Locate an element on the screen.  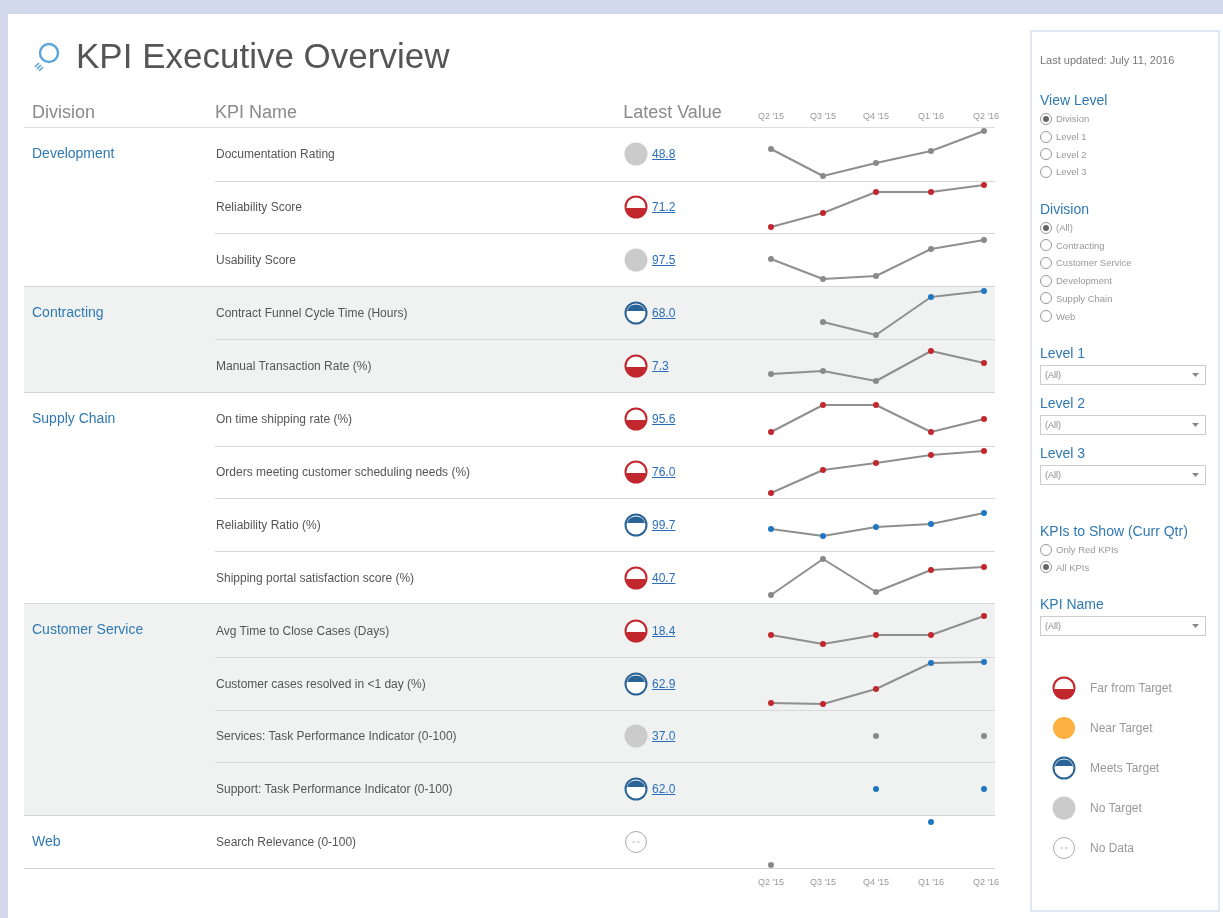
value-link: 37.0 is located at coordinates (664, 736).